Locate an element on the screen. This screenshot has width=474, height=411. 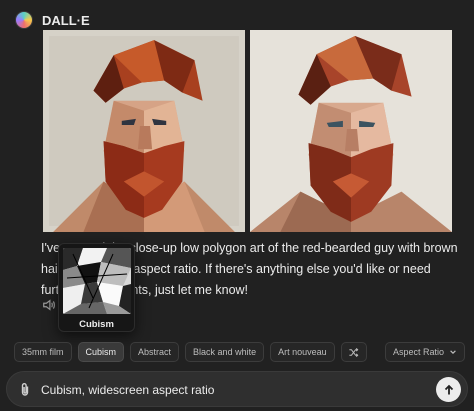
chip-cubism: Cubism is located at coordinates (101, 352).